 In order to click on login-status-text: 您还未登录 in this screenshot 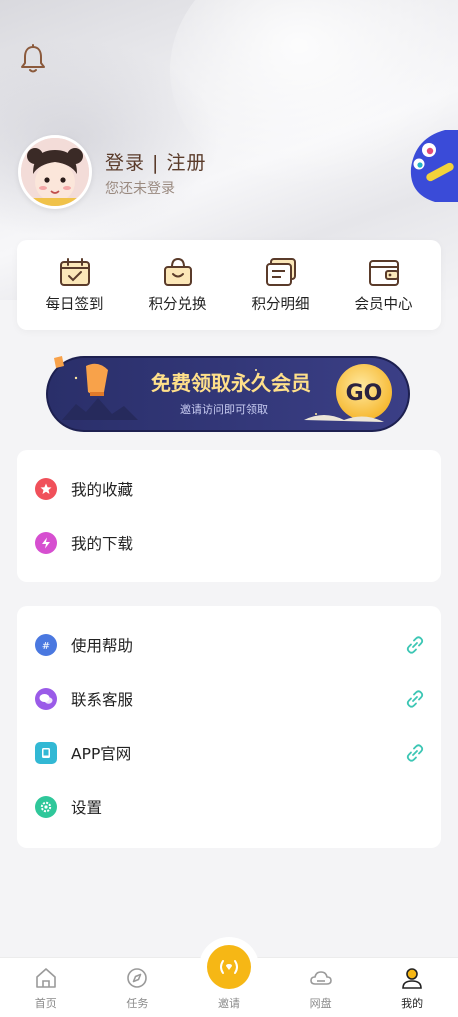, I will do `click(140, 189)`.